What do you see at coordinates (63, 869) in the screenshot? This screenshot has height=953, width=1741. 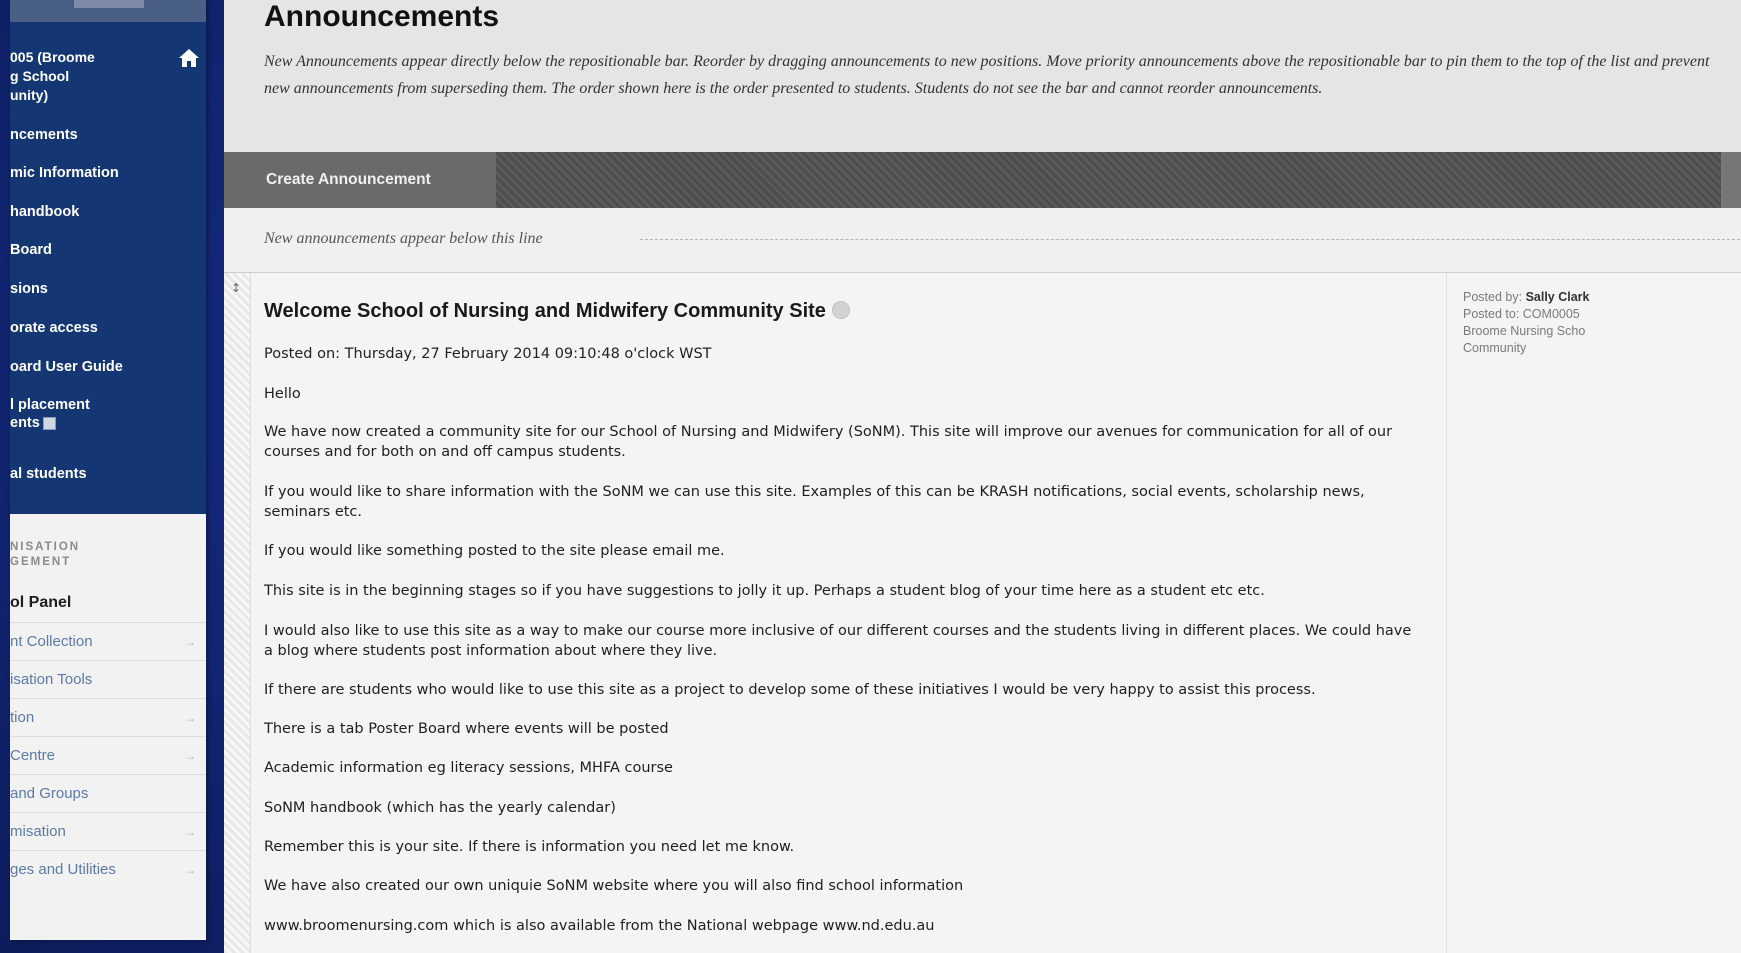 I see `cp-item-label: ges and Utilities` at bounding box center [63, 869].